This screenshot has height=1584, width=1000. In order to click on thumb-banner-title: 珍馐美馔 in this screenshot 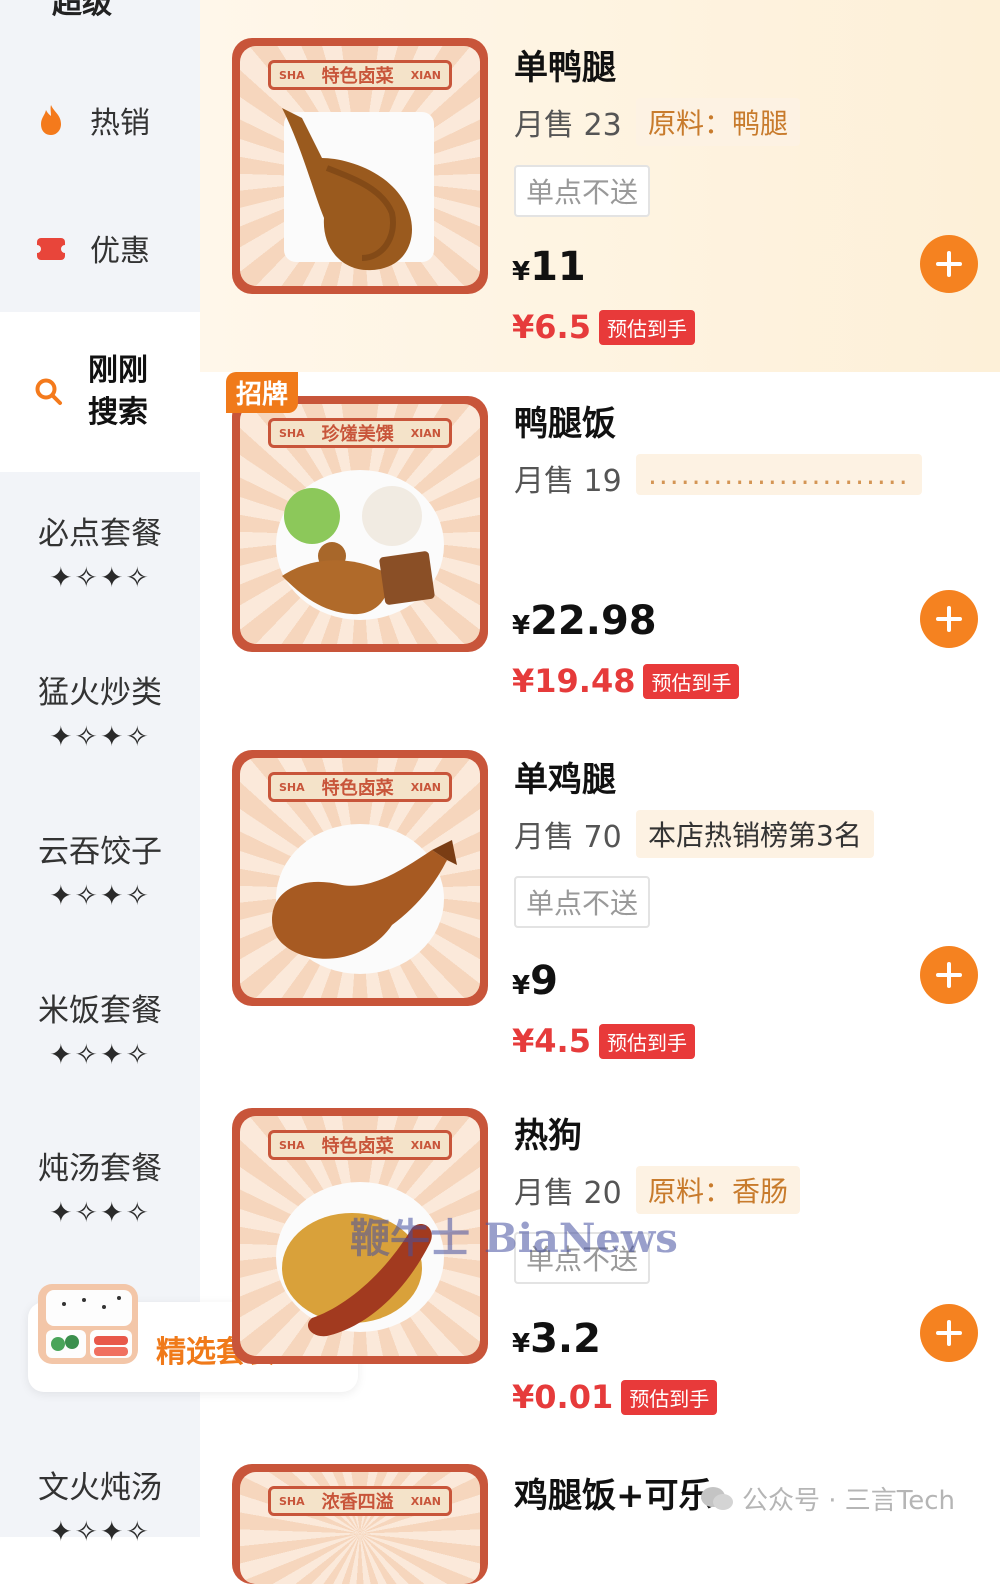, I will do `click(357, 434)`.